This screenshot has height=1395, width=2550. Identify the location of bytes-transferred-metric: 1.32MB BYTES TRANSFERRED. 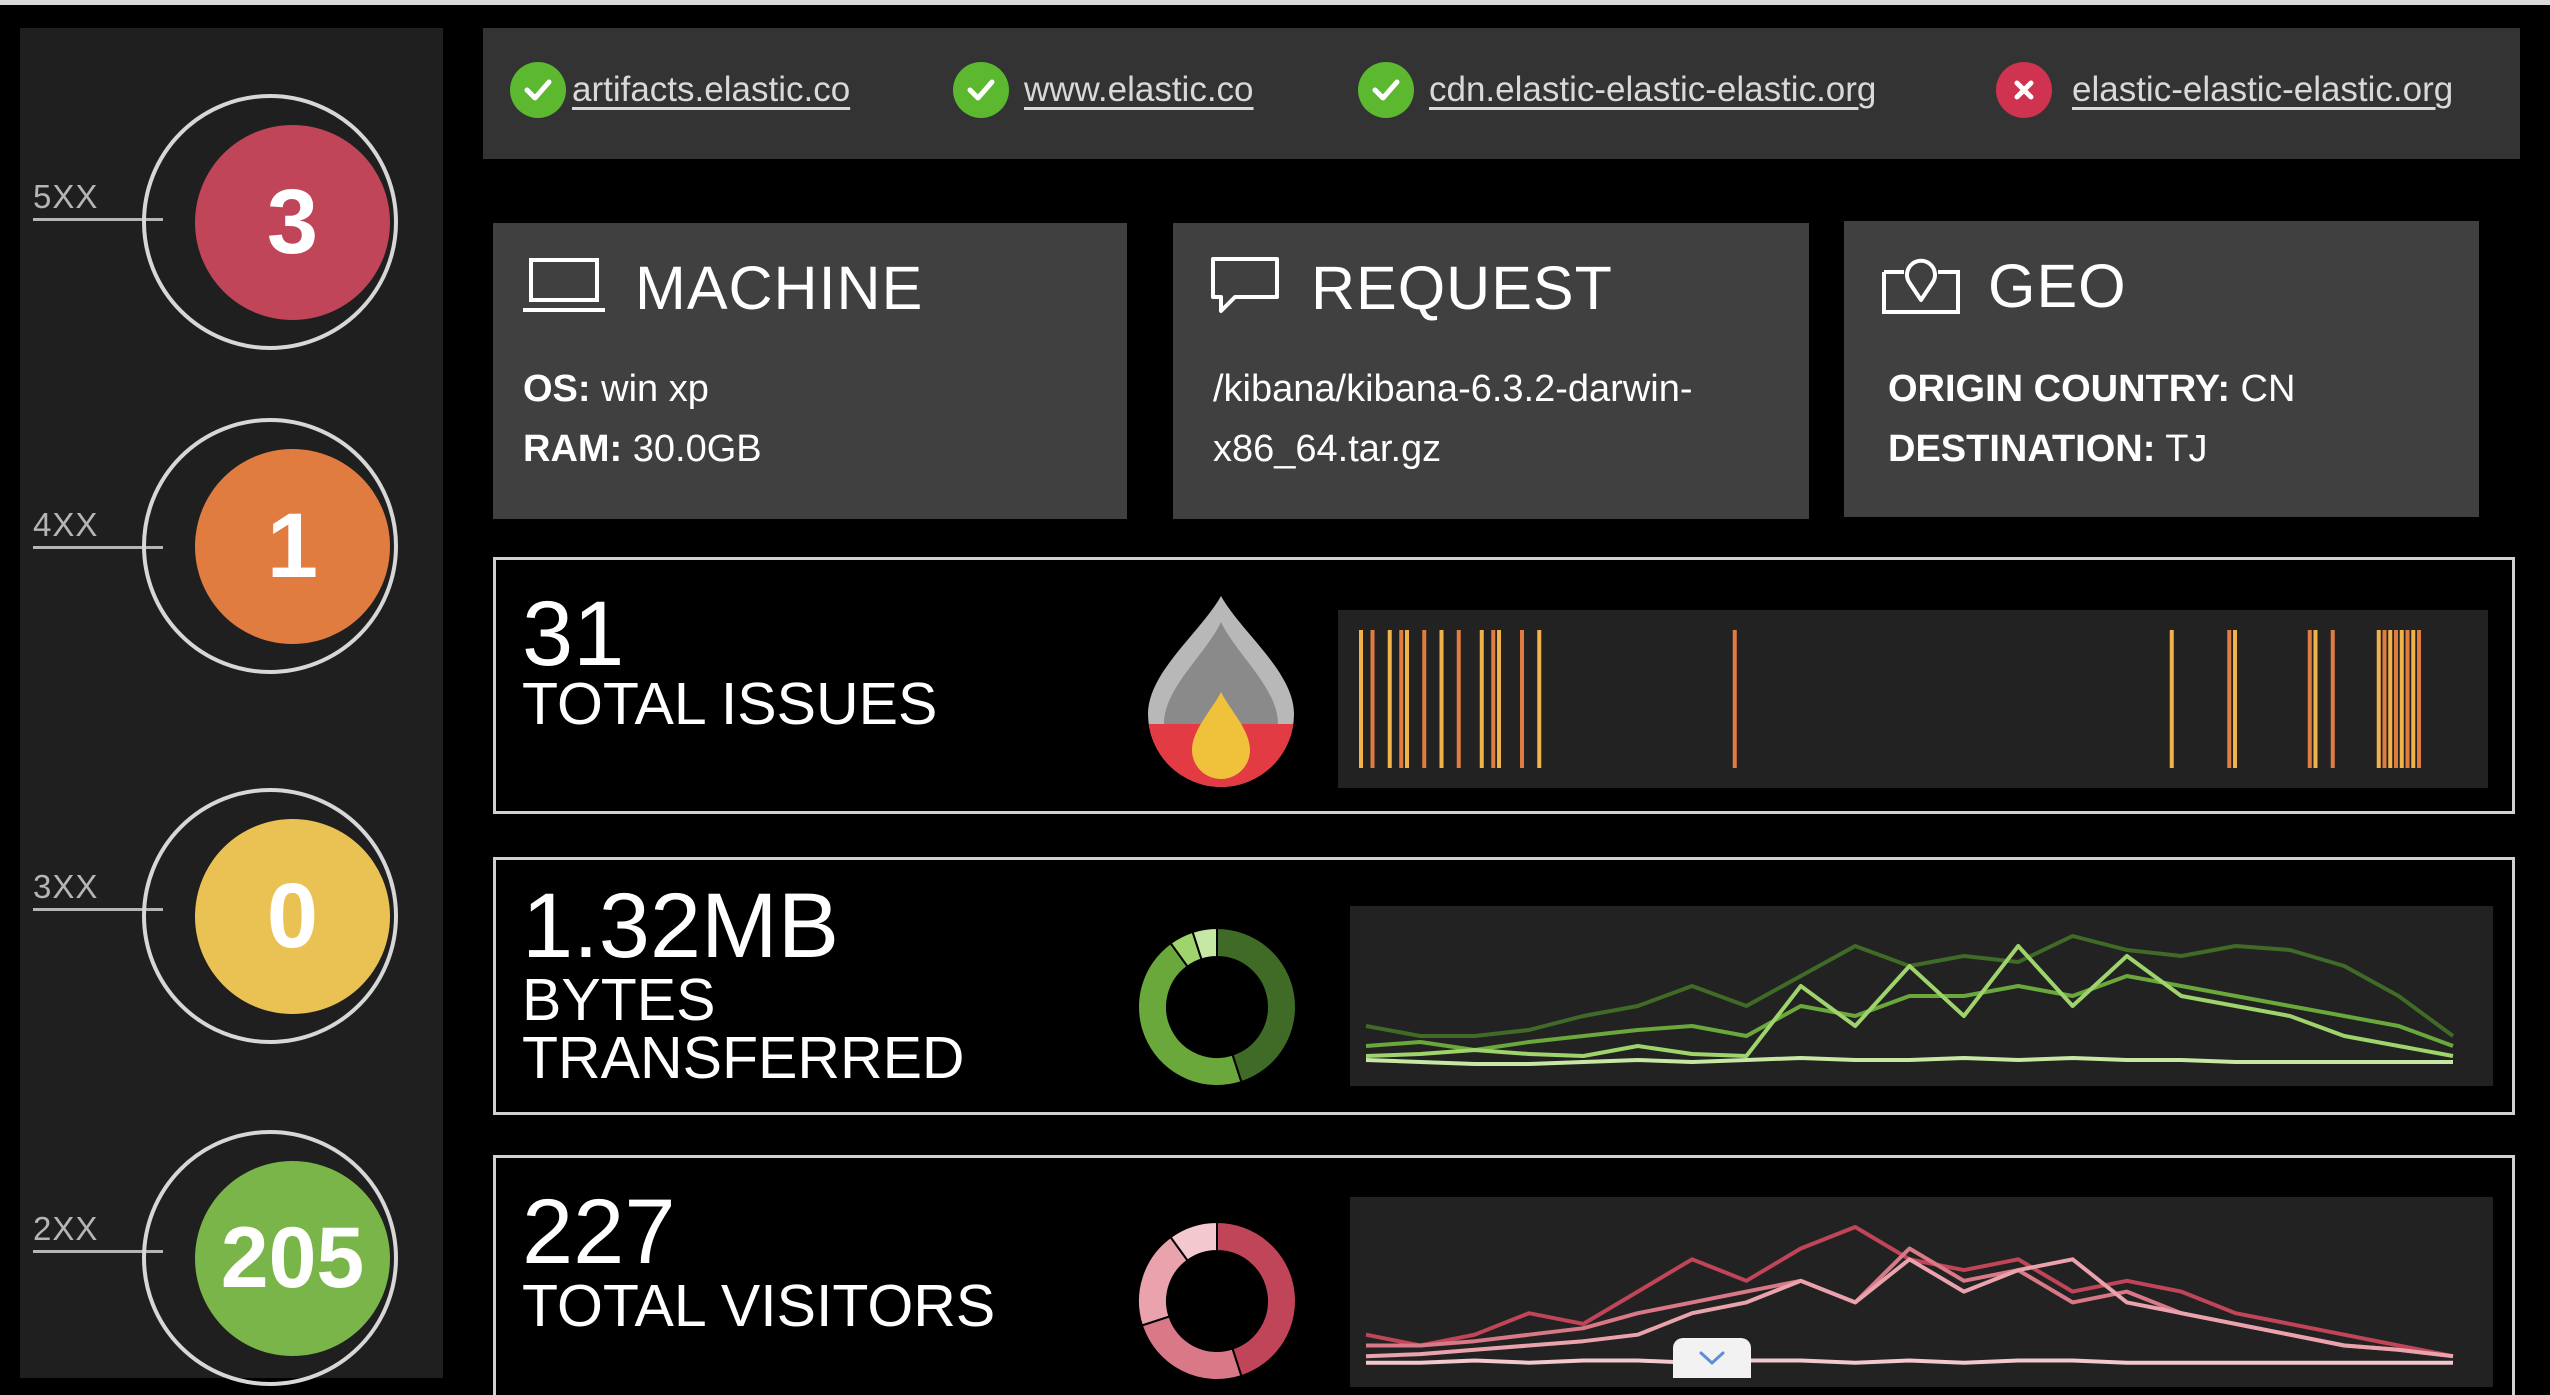
(1504, 986).